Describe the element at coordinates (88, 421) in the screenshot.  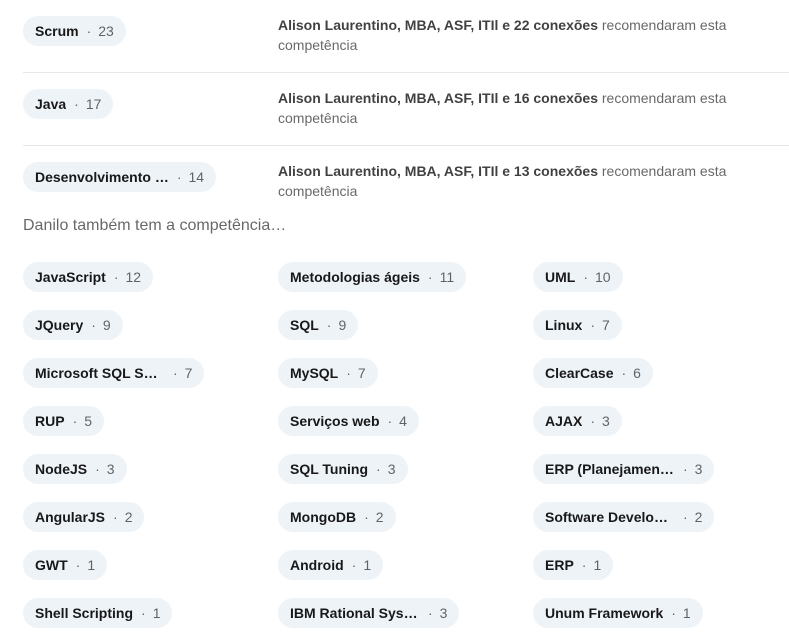
I see `endorsement-count: 5` at that location.